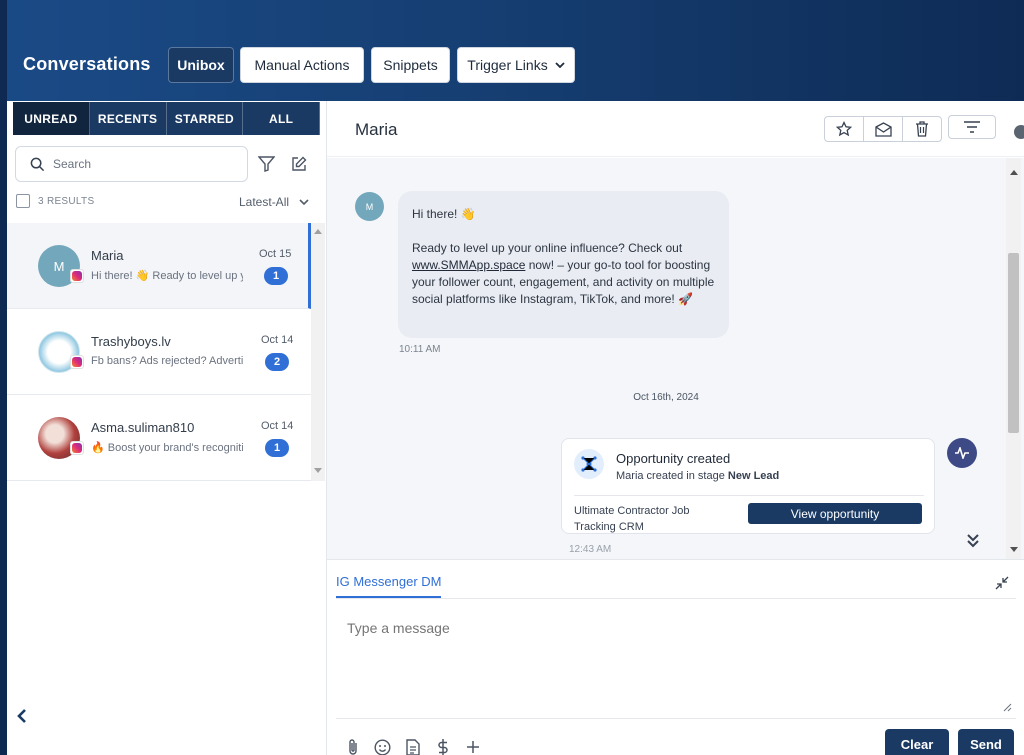 The width and height of the screenshot is (1024, 755). I want to click on chat-action-group, so click(883, 129).